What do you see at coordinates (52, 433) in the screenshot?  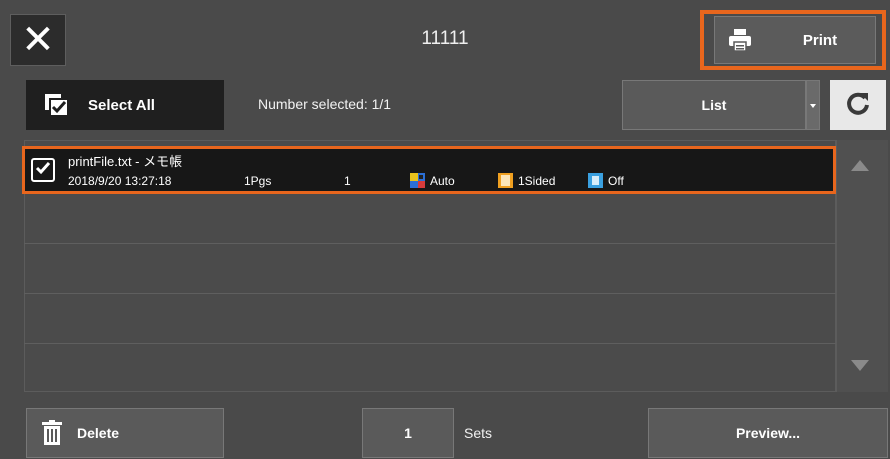 I see `trash-icon` at bounding box center [52, 433].